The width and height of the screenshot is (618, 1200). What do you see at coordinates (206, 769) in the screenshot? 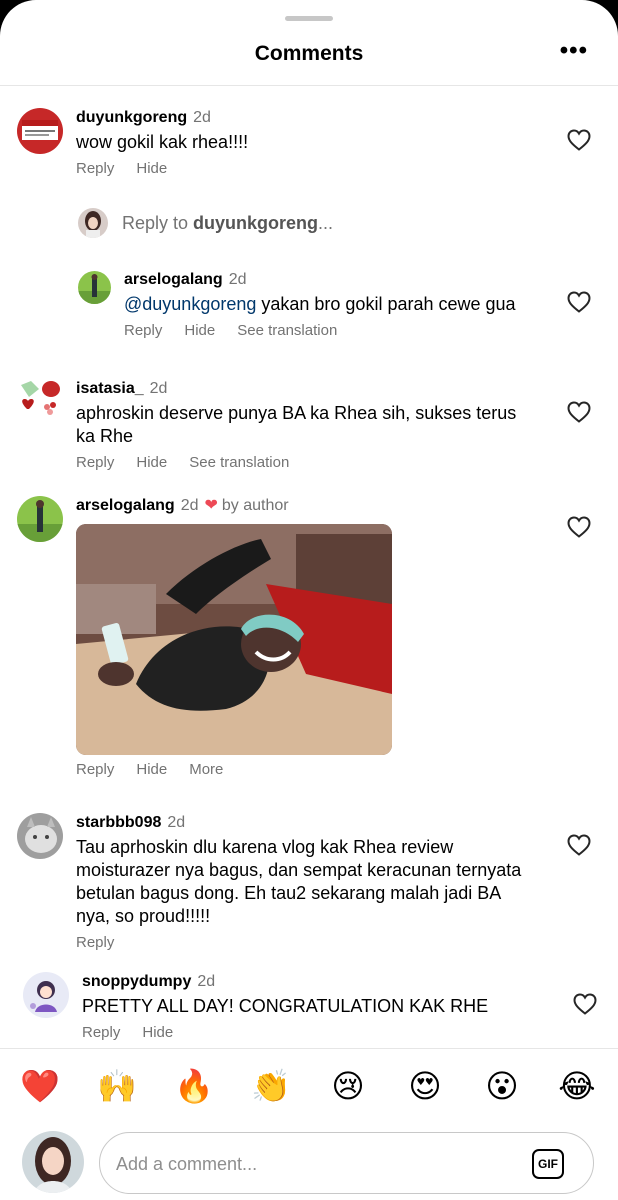
I see `more-button: More` at bounding box center [206, 769].